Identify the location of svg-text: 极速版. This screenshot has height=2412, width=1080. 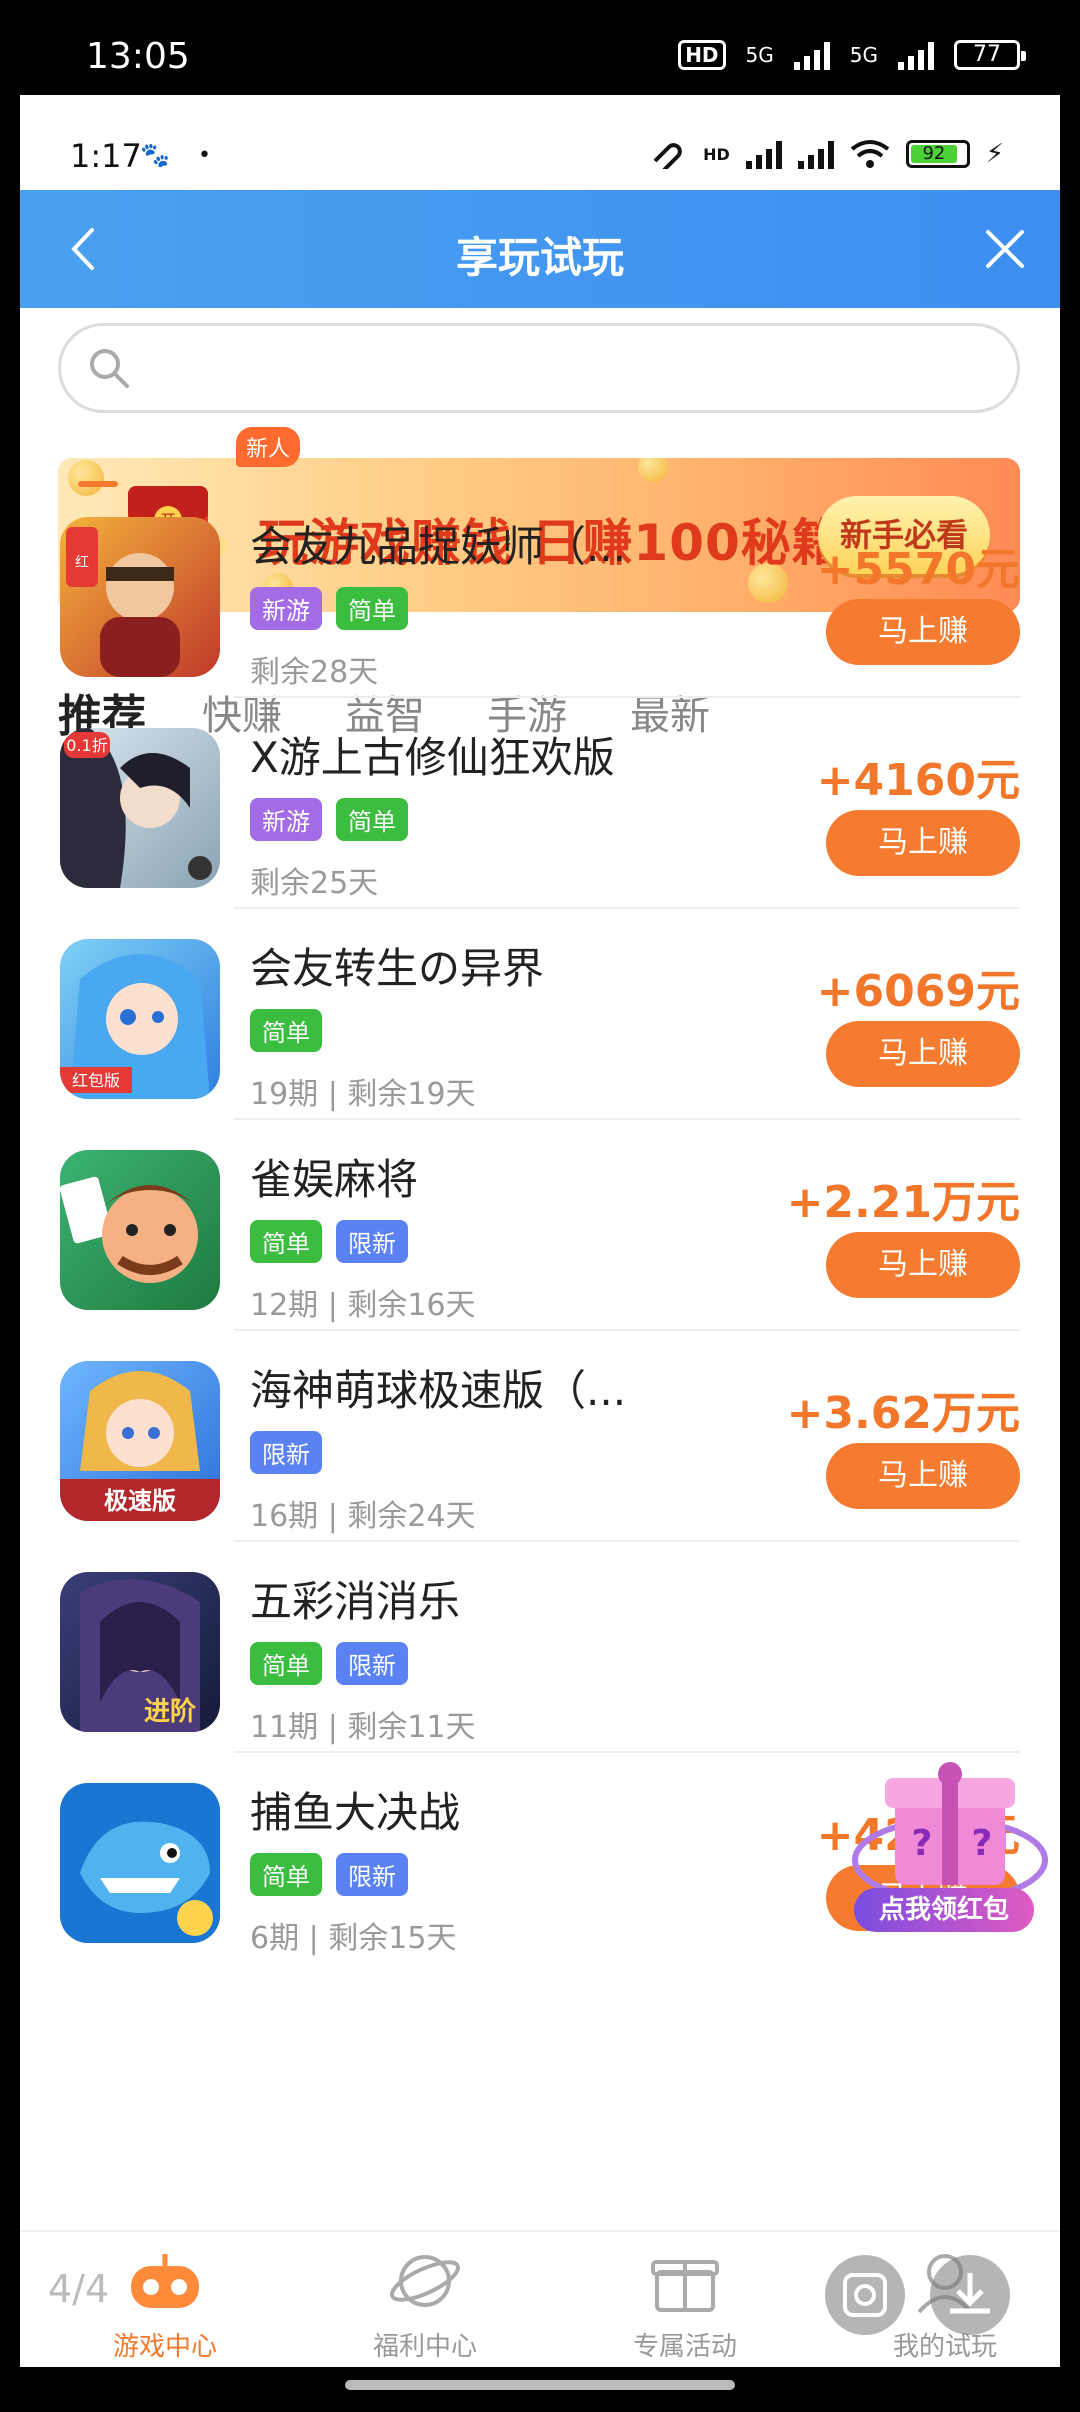
(140, 1501).